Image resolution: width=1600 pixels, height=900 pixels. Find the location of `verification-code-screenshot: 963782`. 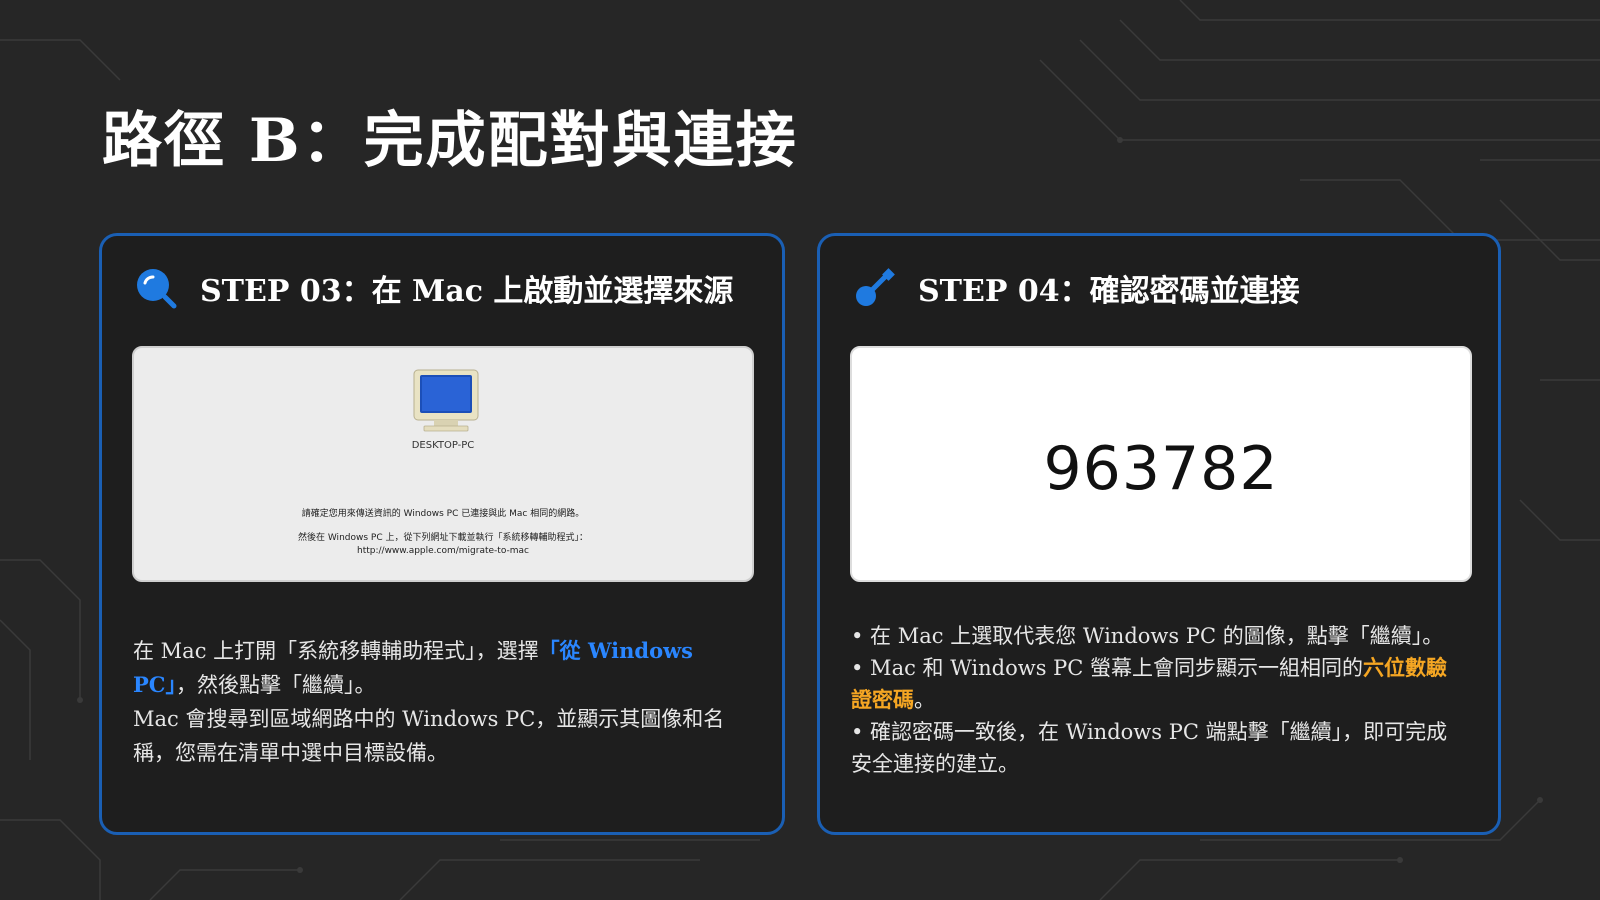

verification-code-screenshot: 963782 is located at coordinates (1161, 464).